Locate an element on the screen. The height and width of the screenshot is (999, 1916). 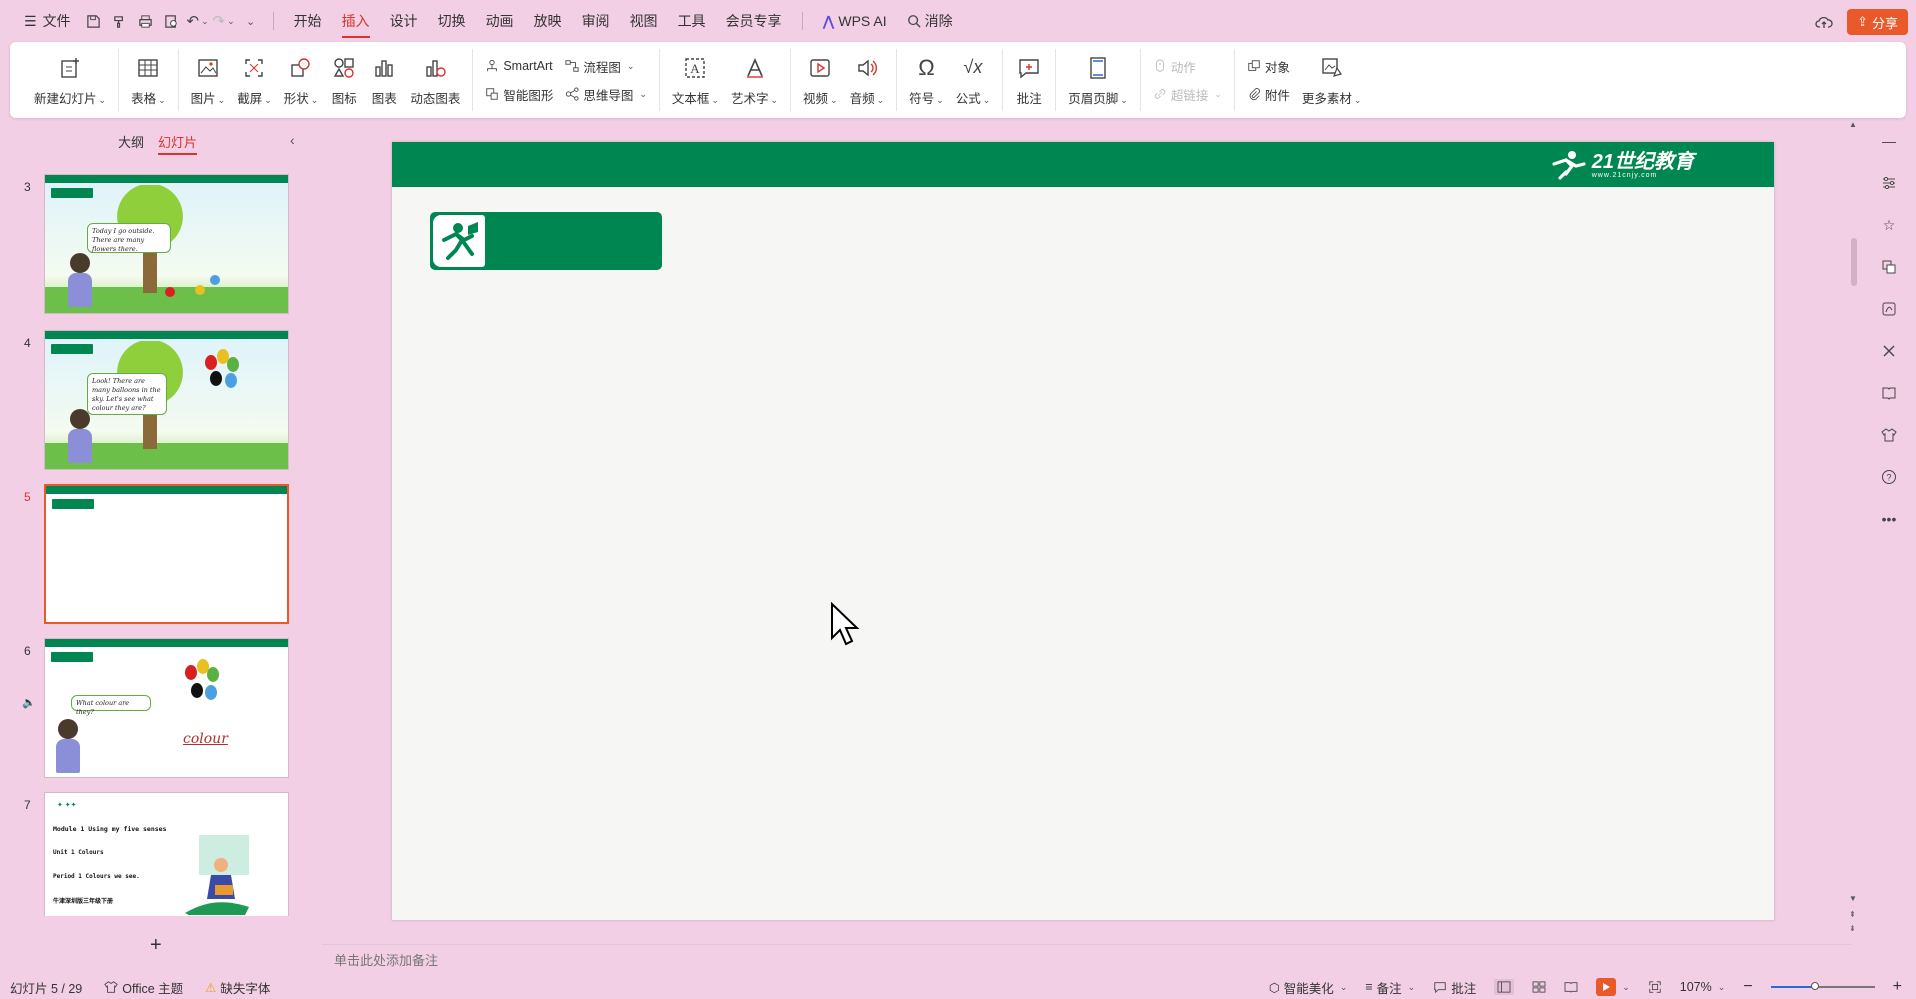
search-button: 消除 is located at coordinates (930, 21).